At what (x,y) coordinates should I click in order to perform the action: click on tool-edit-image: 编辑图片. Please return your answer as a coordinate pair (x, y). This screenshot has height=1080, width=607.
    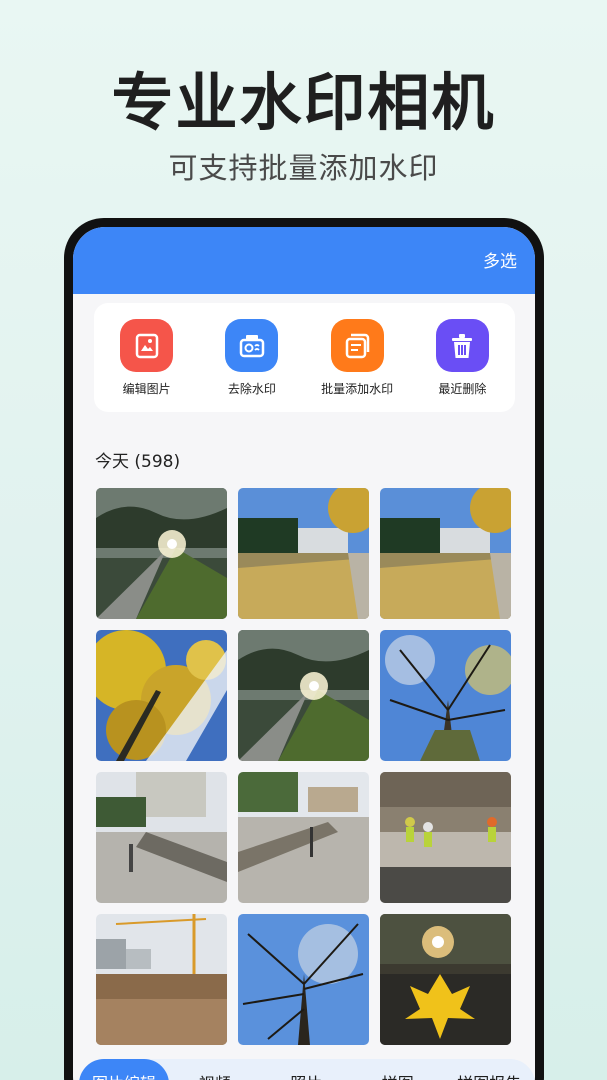
    Looking at the image, I should click on (147, 358).